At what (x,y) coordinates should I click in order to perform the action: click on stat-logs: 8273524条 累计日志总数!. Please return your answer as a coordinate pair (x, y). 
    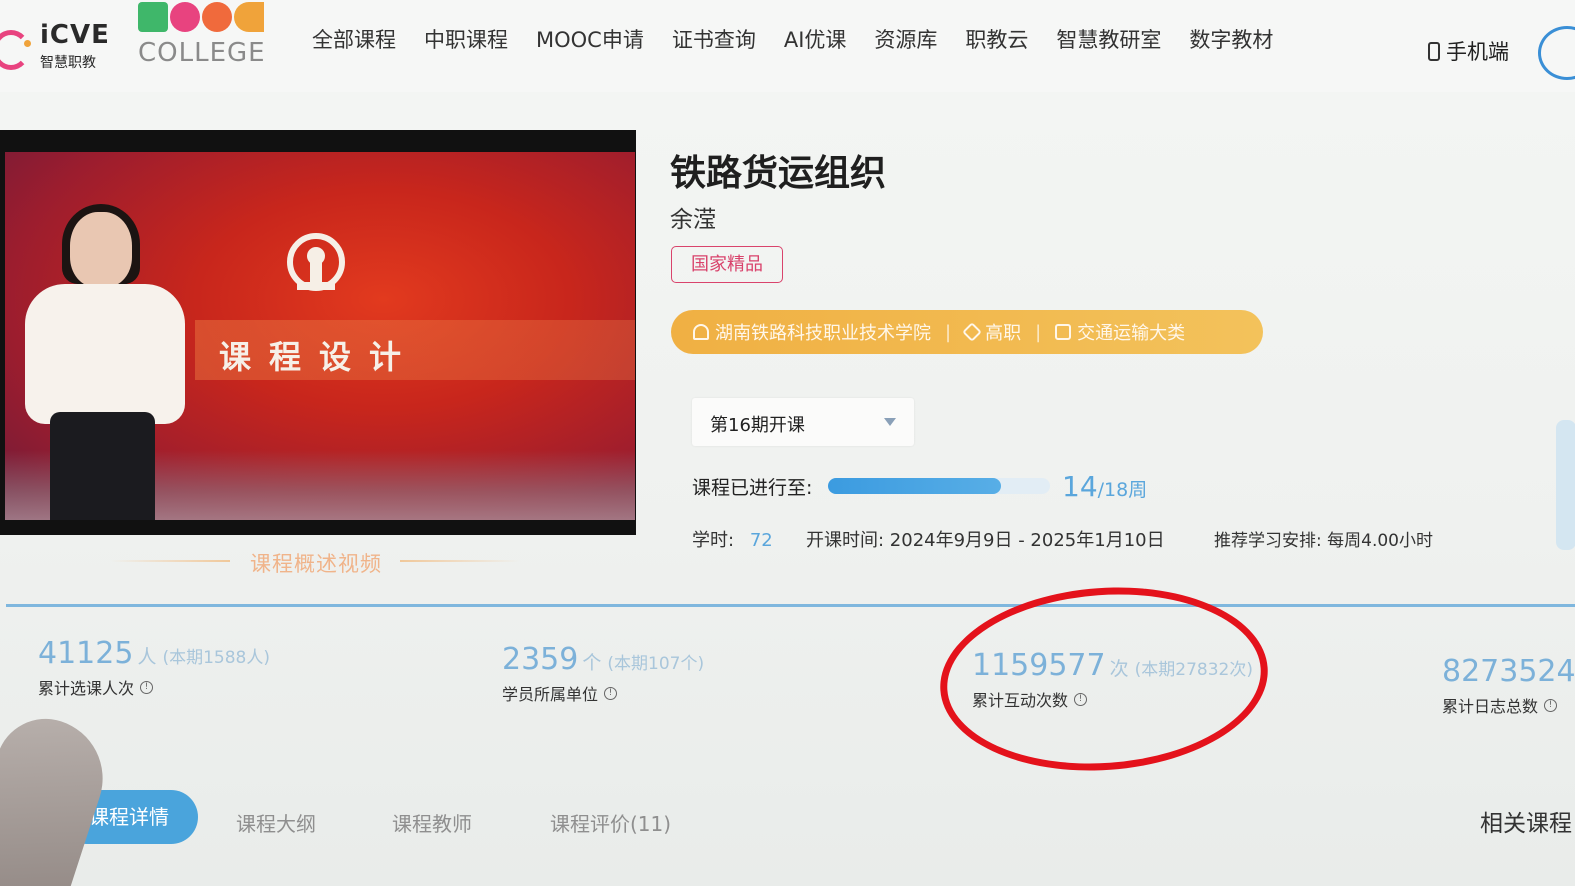
    Looking at the image, I should click on (1508, 685).